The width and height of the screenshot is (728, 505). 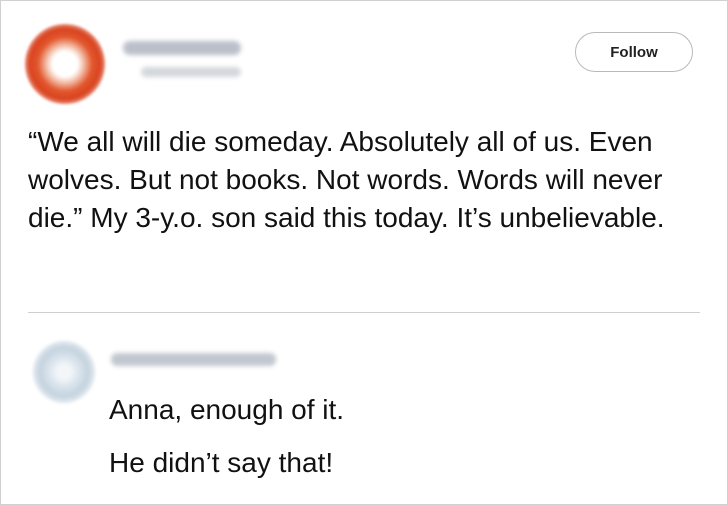 I want to click on reply-text-line: Anna, enough of it., so click(x=227, y=409).